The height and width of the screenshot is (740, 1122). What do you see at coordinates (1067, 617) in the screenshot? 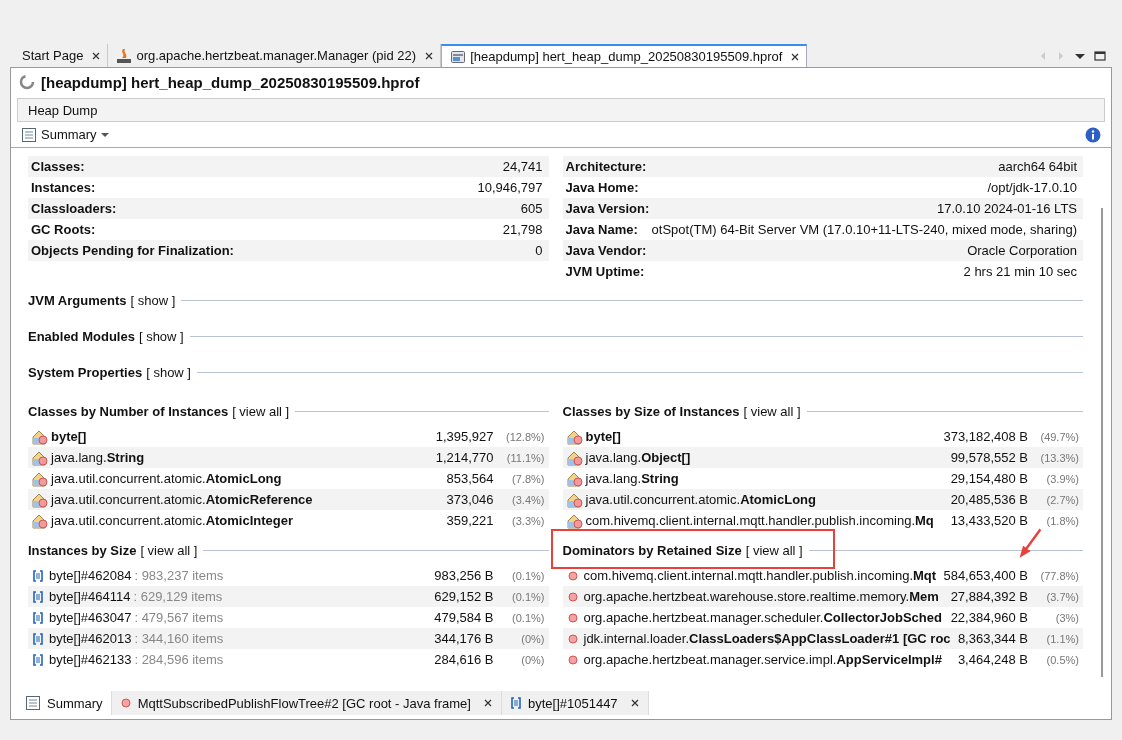
I see `percent-value: (3%)` at bounding box center [1067, 617].